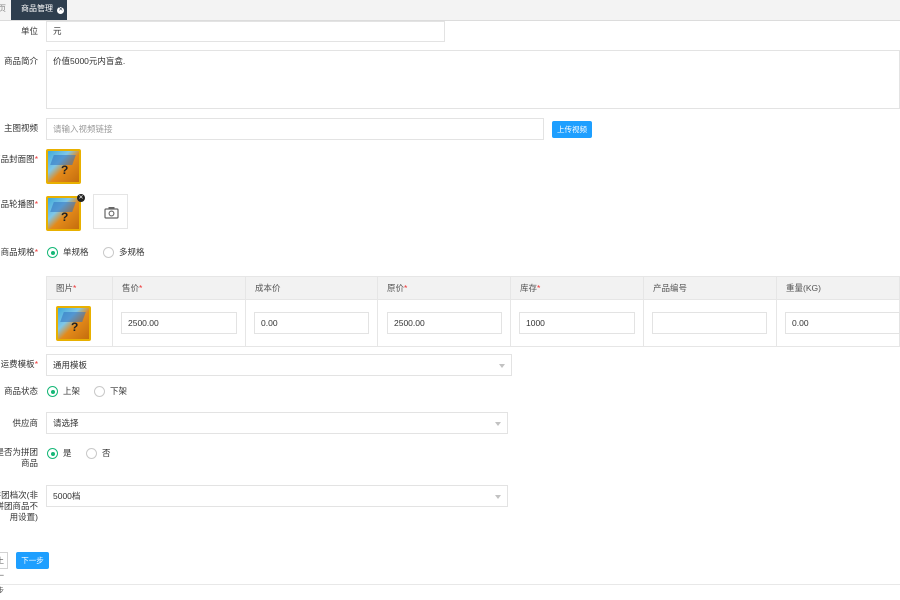  Describe the element at coordinates (450, 10) in the screenshot. I see `tab-bar: 页 商品管理 ✕` at that location.